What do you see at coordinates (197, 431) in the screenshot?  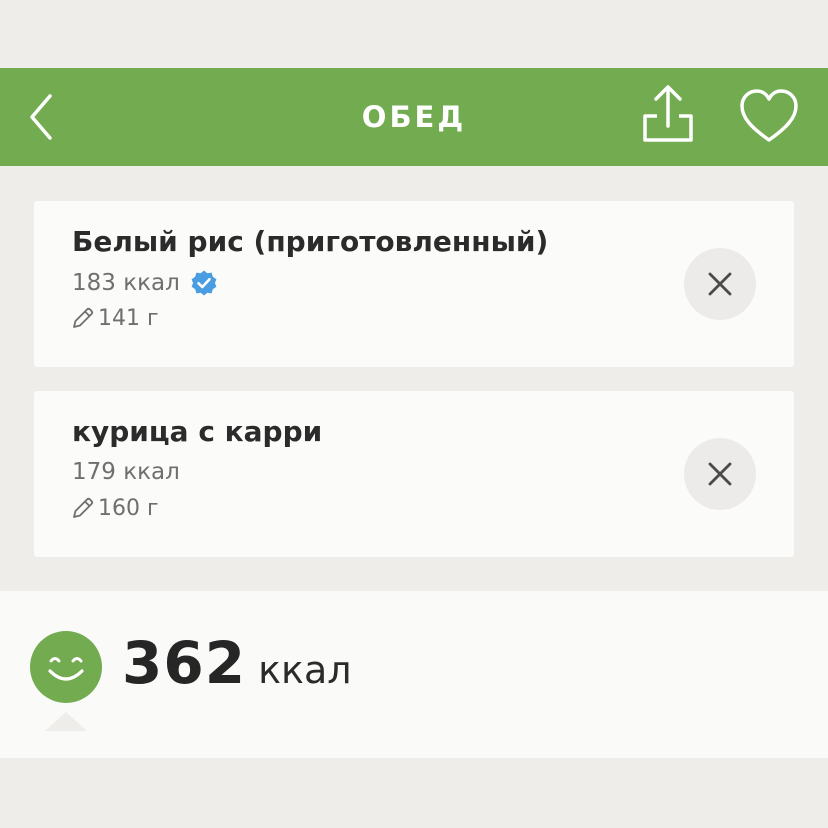 I see `food-item-name: курица с карри` at bounding box center [197, 431].